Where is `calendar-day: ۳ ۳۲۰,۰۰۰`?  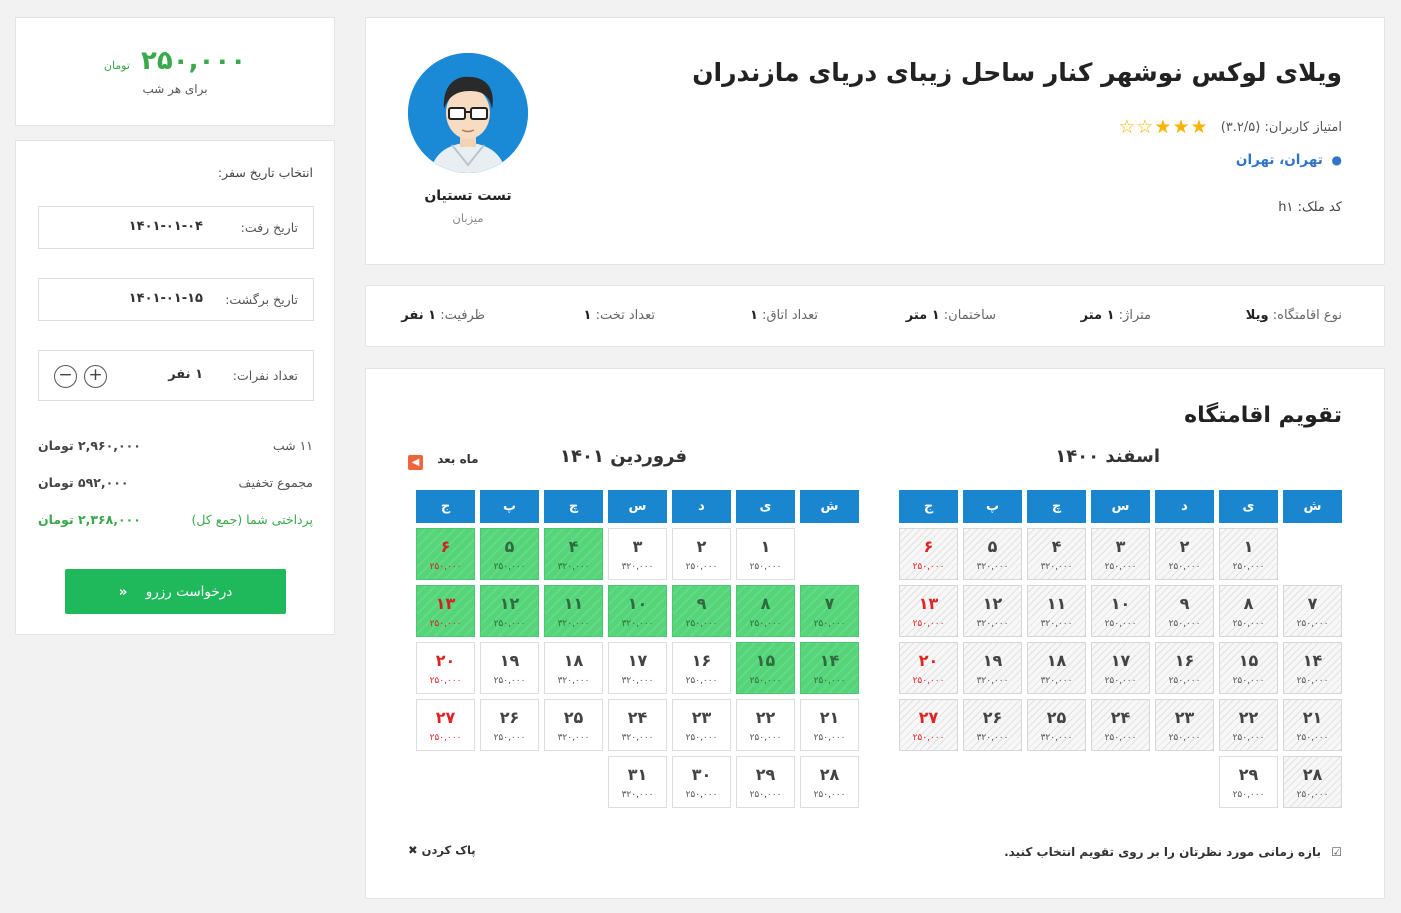
calendar-day: ۳ ۳۲۰,۰۰۰ is located at coordinates (637, 554).